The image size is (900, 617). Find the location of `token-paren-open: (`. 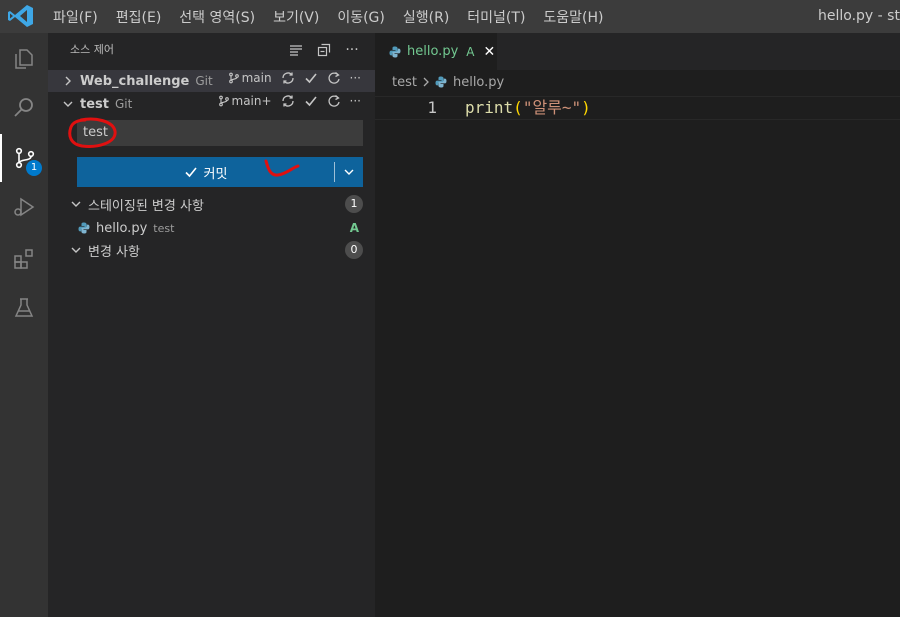

token-paren-open: ( is located at coordinates (518, 107).